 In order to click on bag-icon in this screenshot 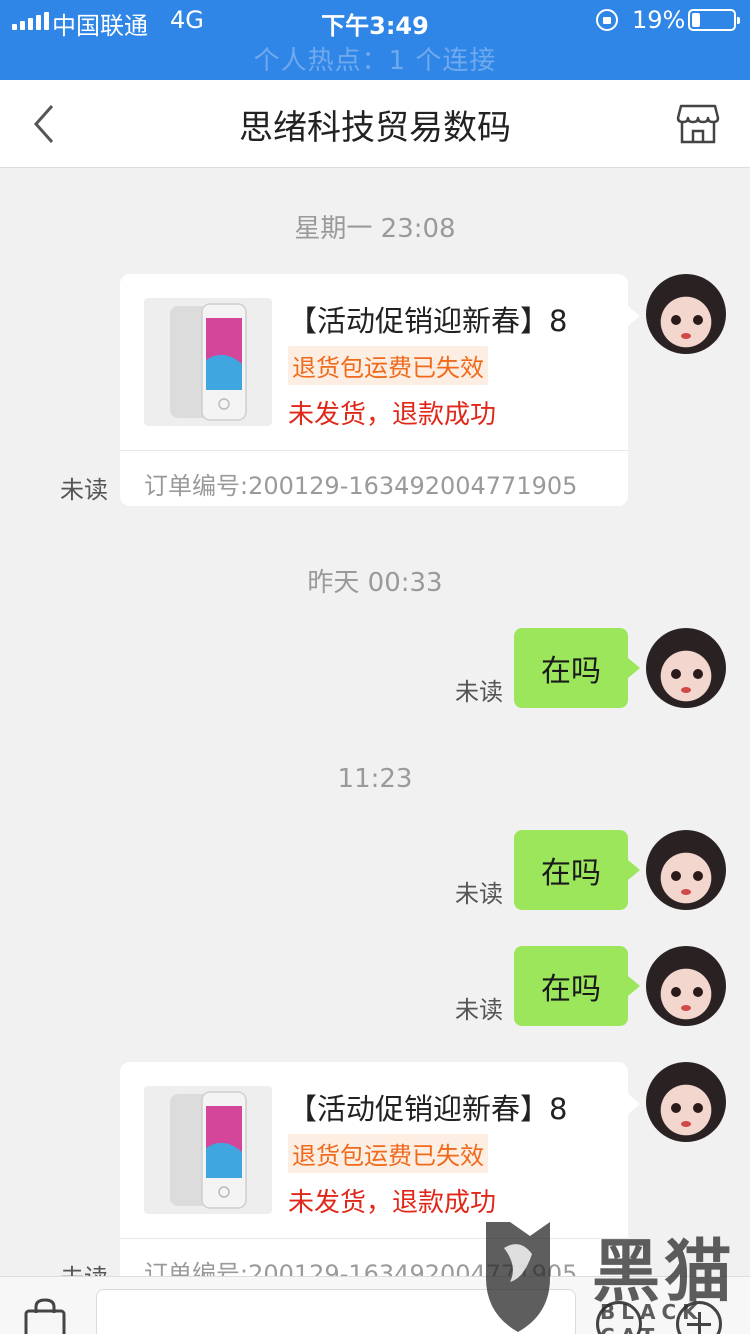, I will do `click(45, 1315)`.